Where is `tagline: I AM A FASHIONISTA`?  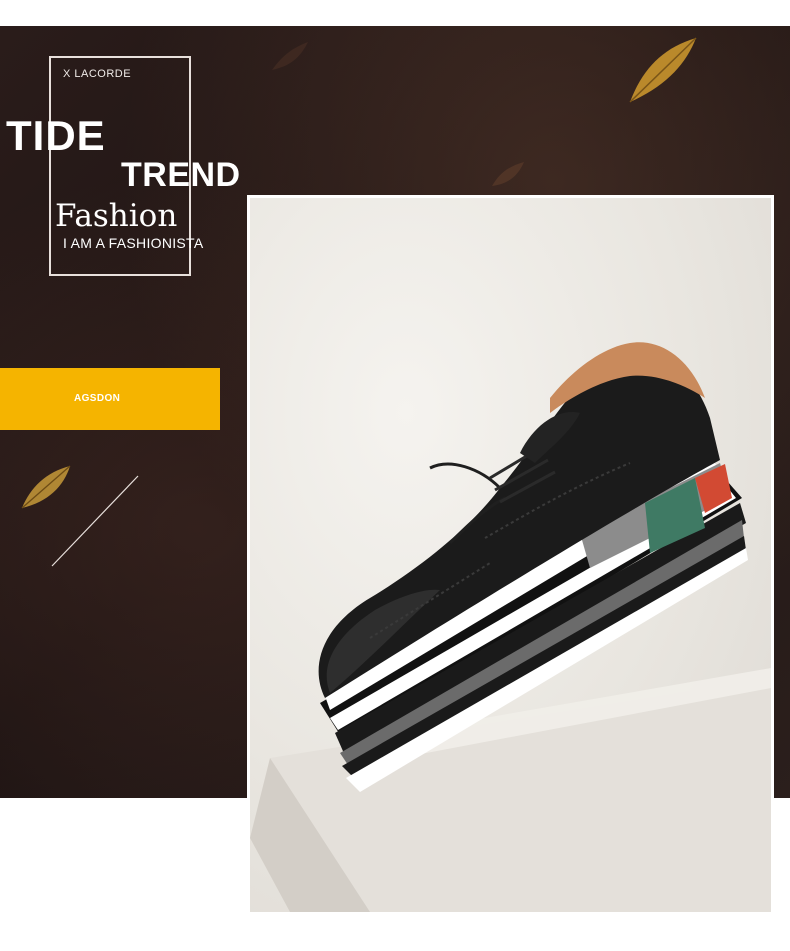
tagline: I AM A FASHIONISTA is located at coordinates (133, 243).